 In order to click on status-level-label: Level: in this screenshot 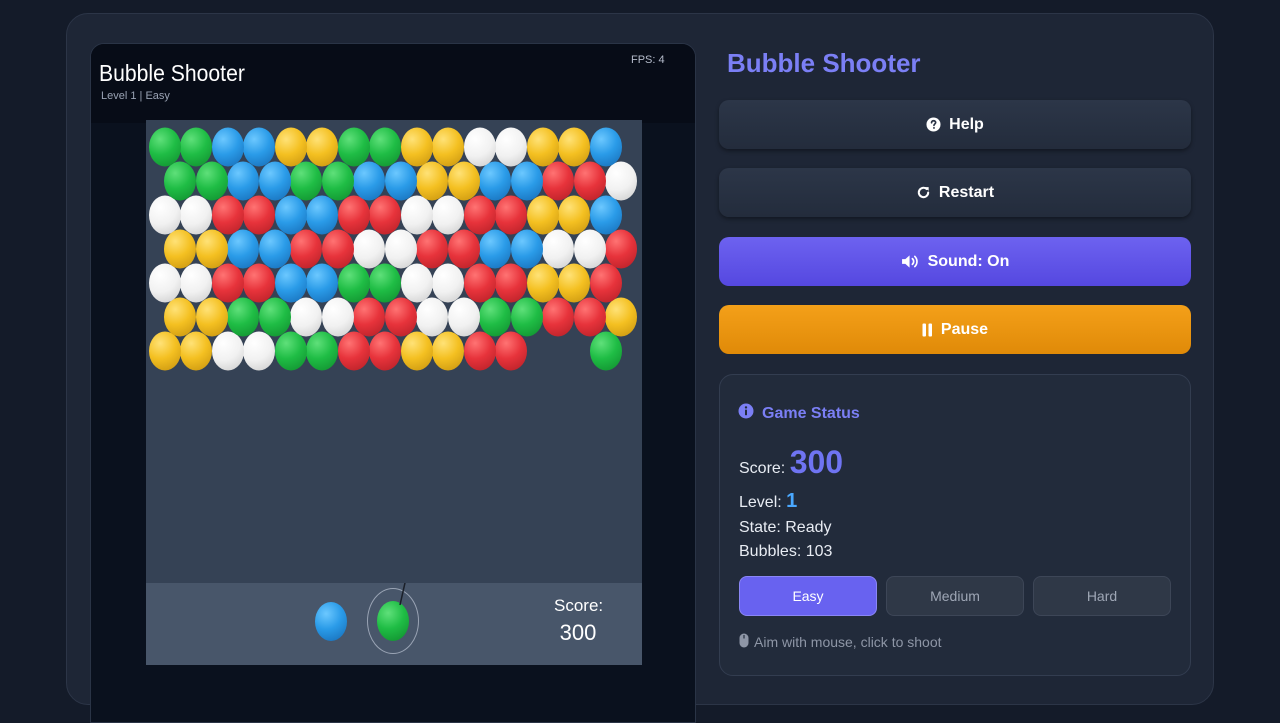, I will do `click(760, 502)`.